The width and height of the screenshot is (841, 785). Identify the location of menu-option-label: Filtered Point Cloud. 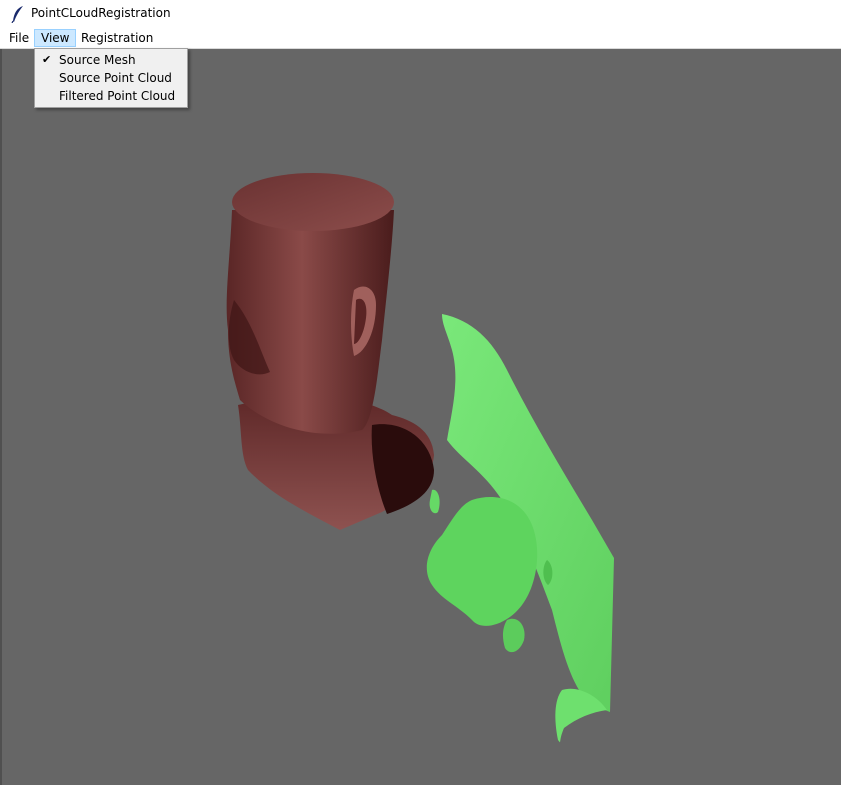
(117, 96).